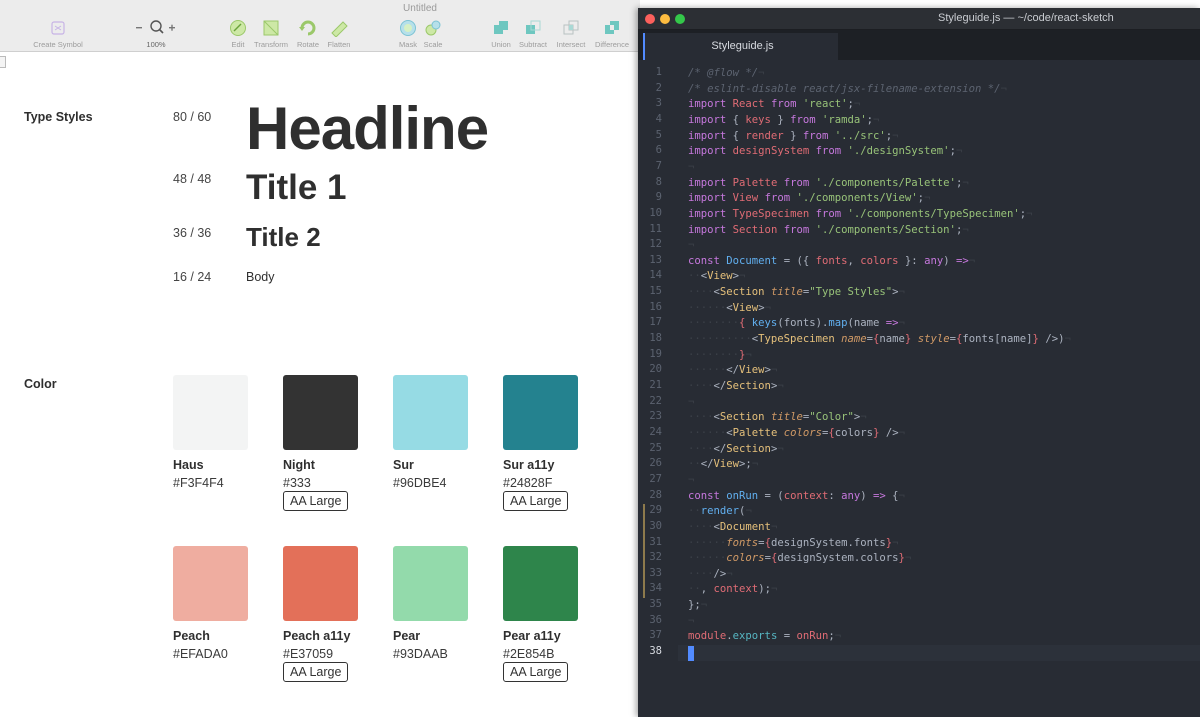 Image resolution: width=1200 pixels, height=717 pixels. Describe the element at coordinates (283, 237) in the screenshot. I see `type-sample-title2: Title 2` at that location.